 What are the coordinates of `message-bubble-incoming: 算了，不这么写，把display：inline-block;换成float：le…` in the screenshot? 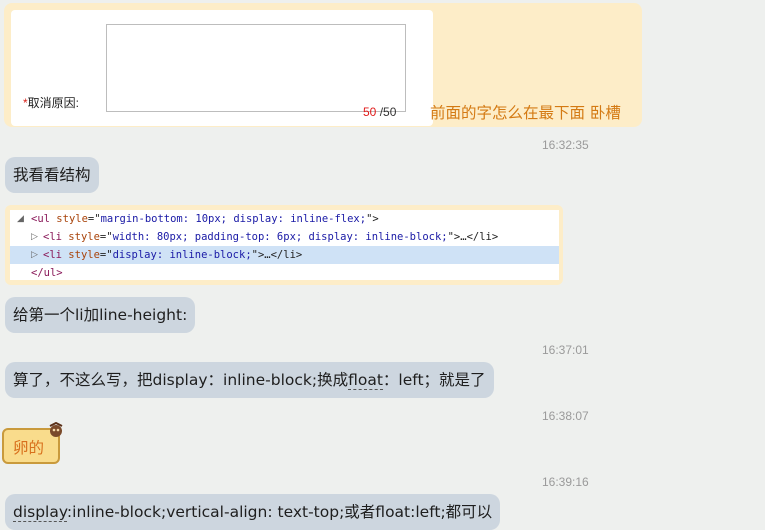 It's located at (249, 380).